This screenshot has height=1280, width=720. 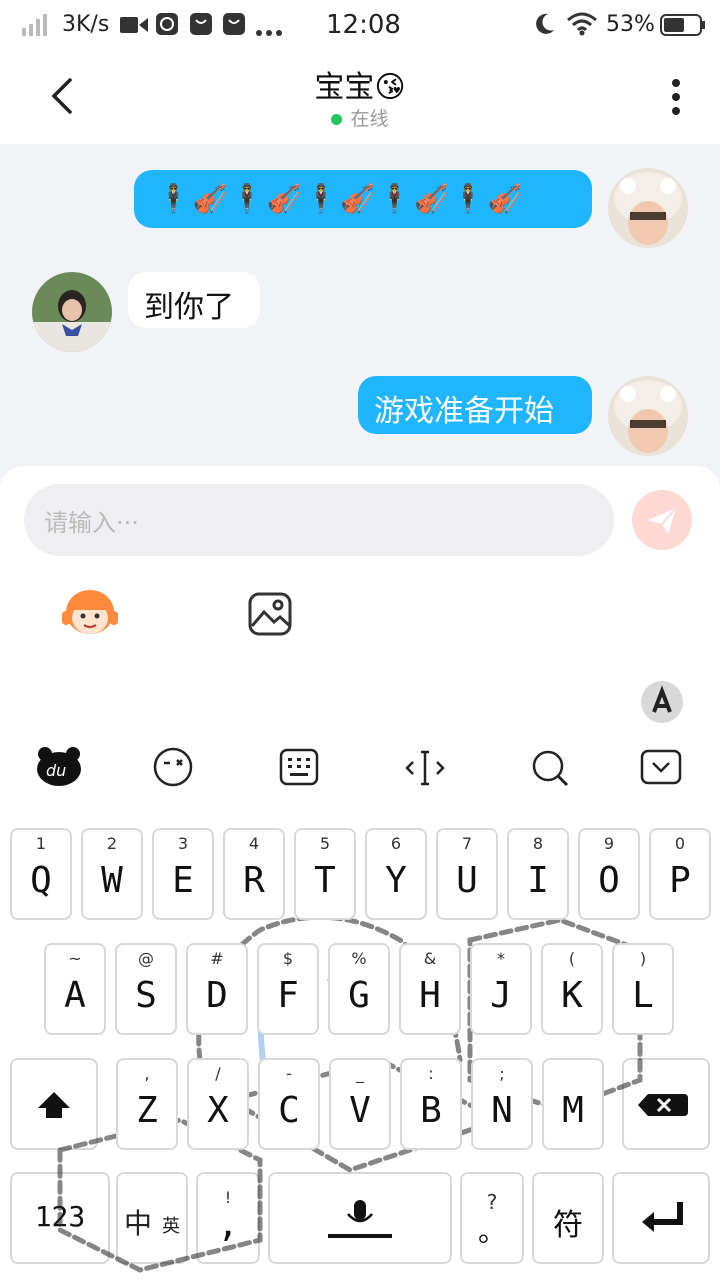 I want to click on letter-key: _ V, so click(x=360, y=1104).